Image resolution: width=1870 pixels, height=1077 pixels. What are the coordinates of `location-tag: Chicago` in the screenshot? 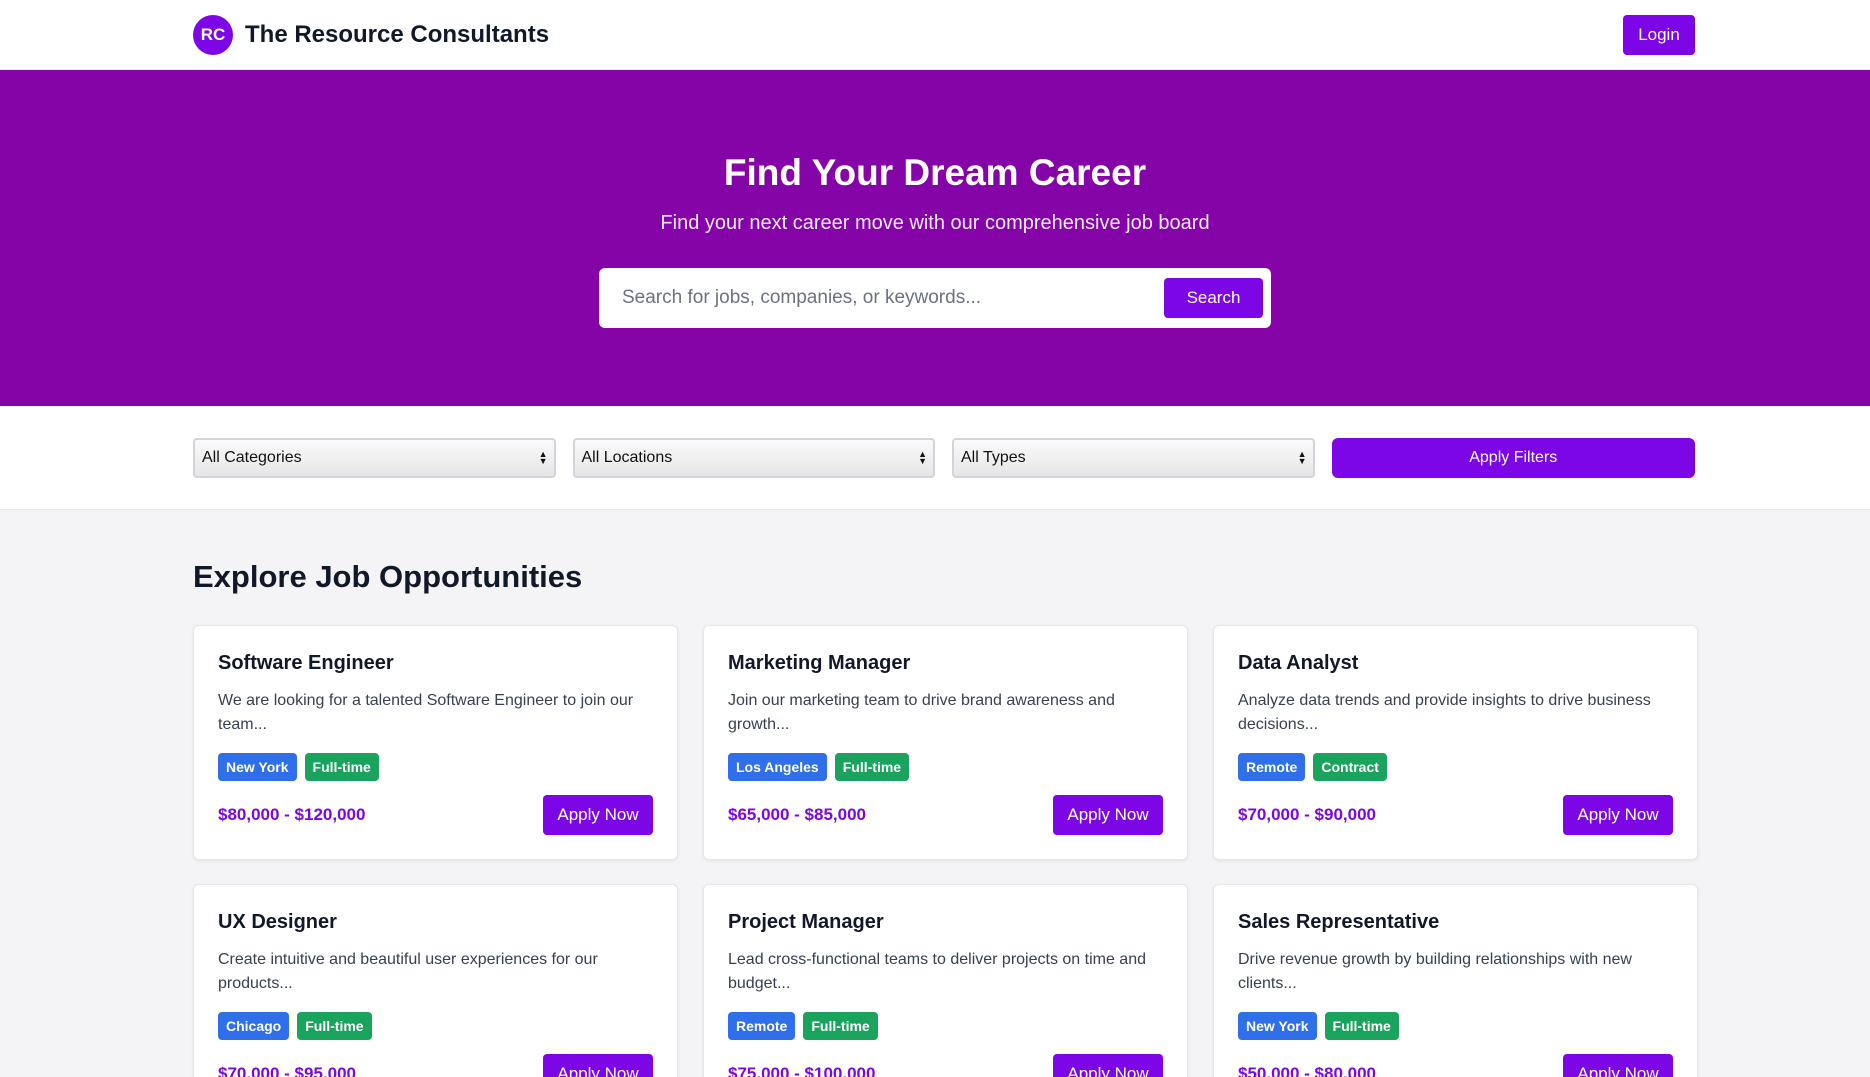 It's located at (254, 1026).